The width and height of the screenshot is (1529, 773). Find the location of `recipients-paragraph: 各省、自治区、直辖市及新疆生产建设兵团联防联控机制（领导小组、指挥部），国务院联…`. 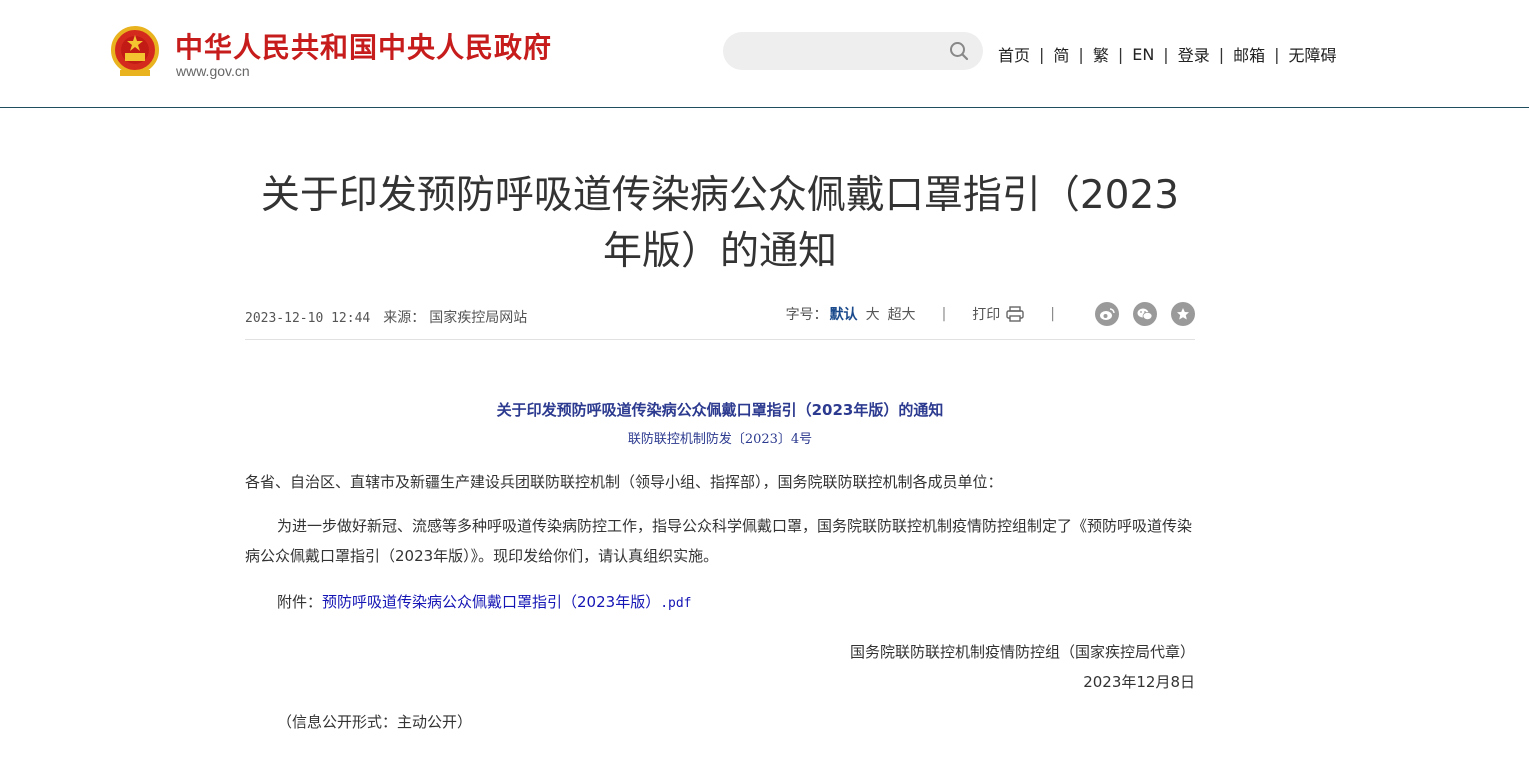

recipients-paragraph: 各省、自治区、直辖市及新疆生产建设兵团联防联控机制（领导小组、指挥部），国务院联… is located at coordinates (624, 482).